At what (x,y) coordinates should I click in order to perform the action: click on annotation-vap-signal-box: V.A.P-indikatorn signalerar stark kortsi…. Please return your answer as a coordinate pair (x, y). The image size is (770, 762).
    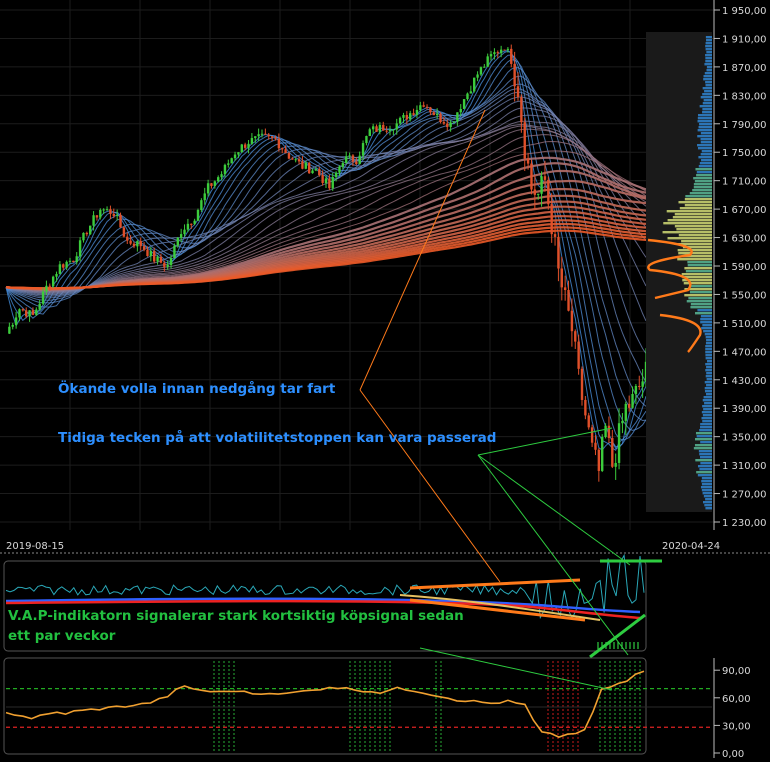
    Looking at the image, I should click on (236, 626).